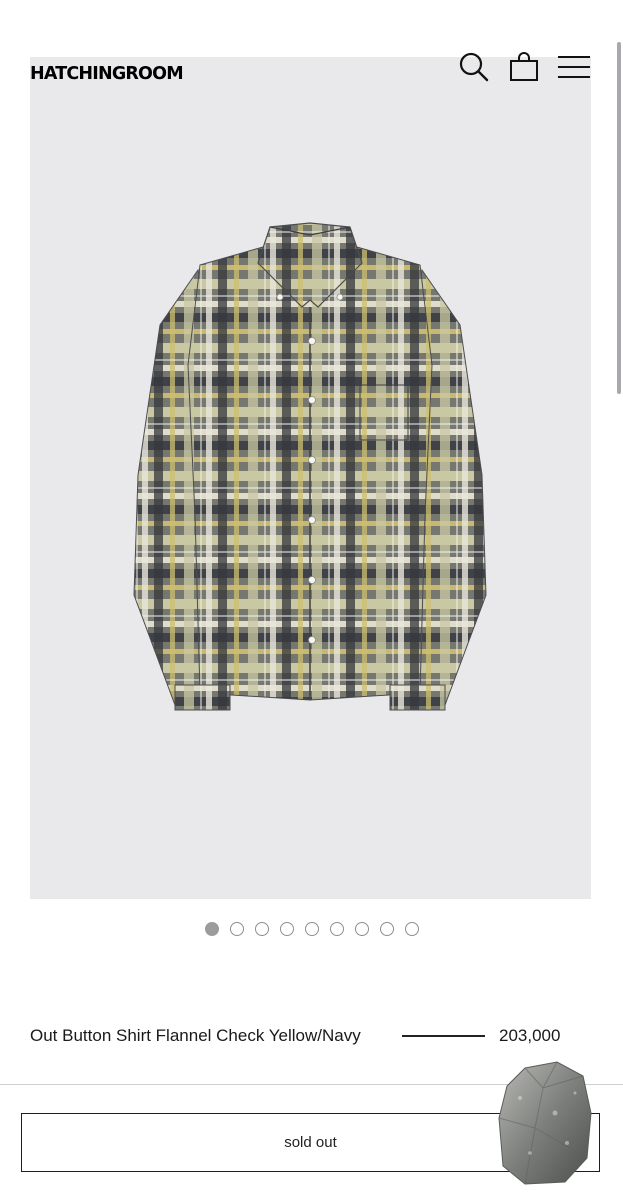 Image resolution: width=623 pixels, height=1200 pixels. What do you see at coordinates (474, 67) in the screenshot?
I see `search-icon` at bounding box center [474, 67].